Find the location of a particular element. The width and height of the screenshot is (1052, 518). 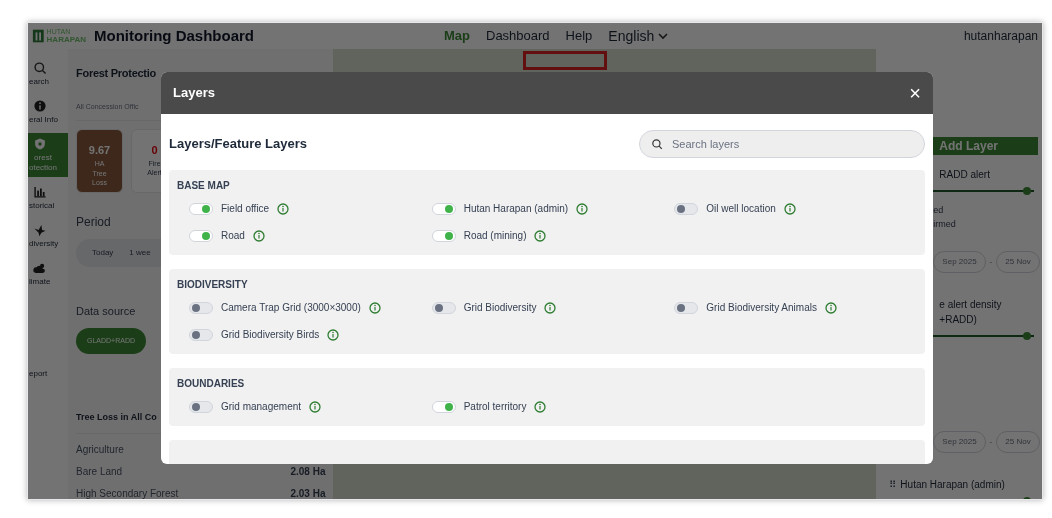

chevron-down-icon is located at coordinates (663, 36).